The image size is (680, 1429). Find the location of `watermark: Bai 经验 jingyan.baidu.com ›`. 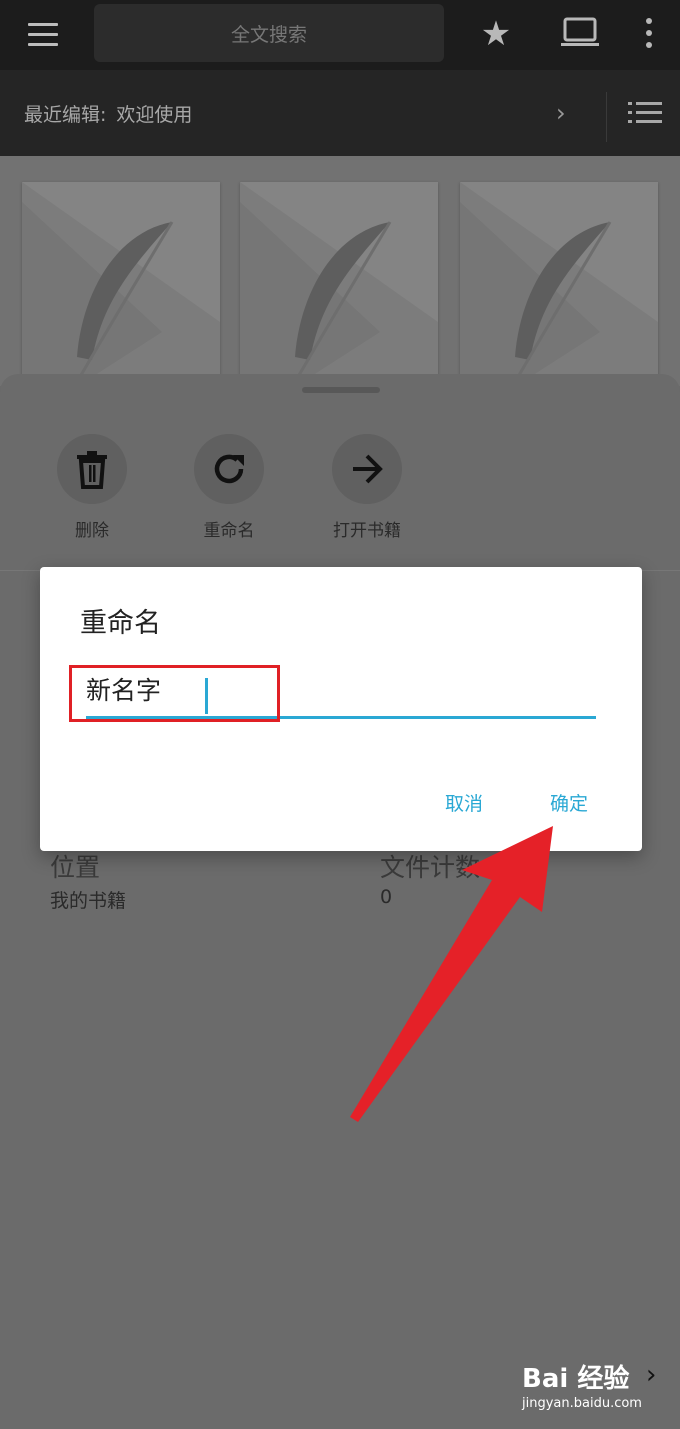

watermark: Bai 经验 jingyan.baidu.com › is located at coordinates (595, 1388).